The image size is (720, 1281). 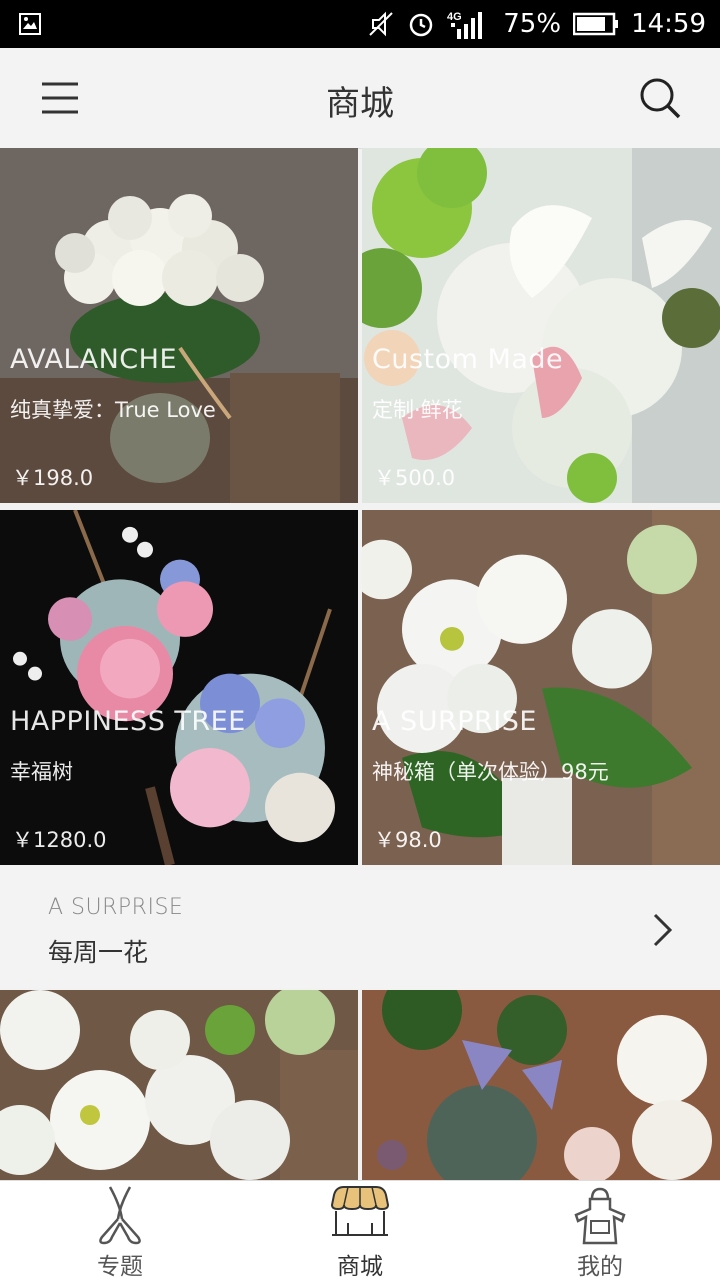 I want to click on weekly-flower-banner: A SURPRISE 每周一花, so click(x=360, y=929).